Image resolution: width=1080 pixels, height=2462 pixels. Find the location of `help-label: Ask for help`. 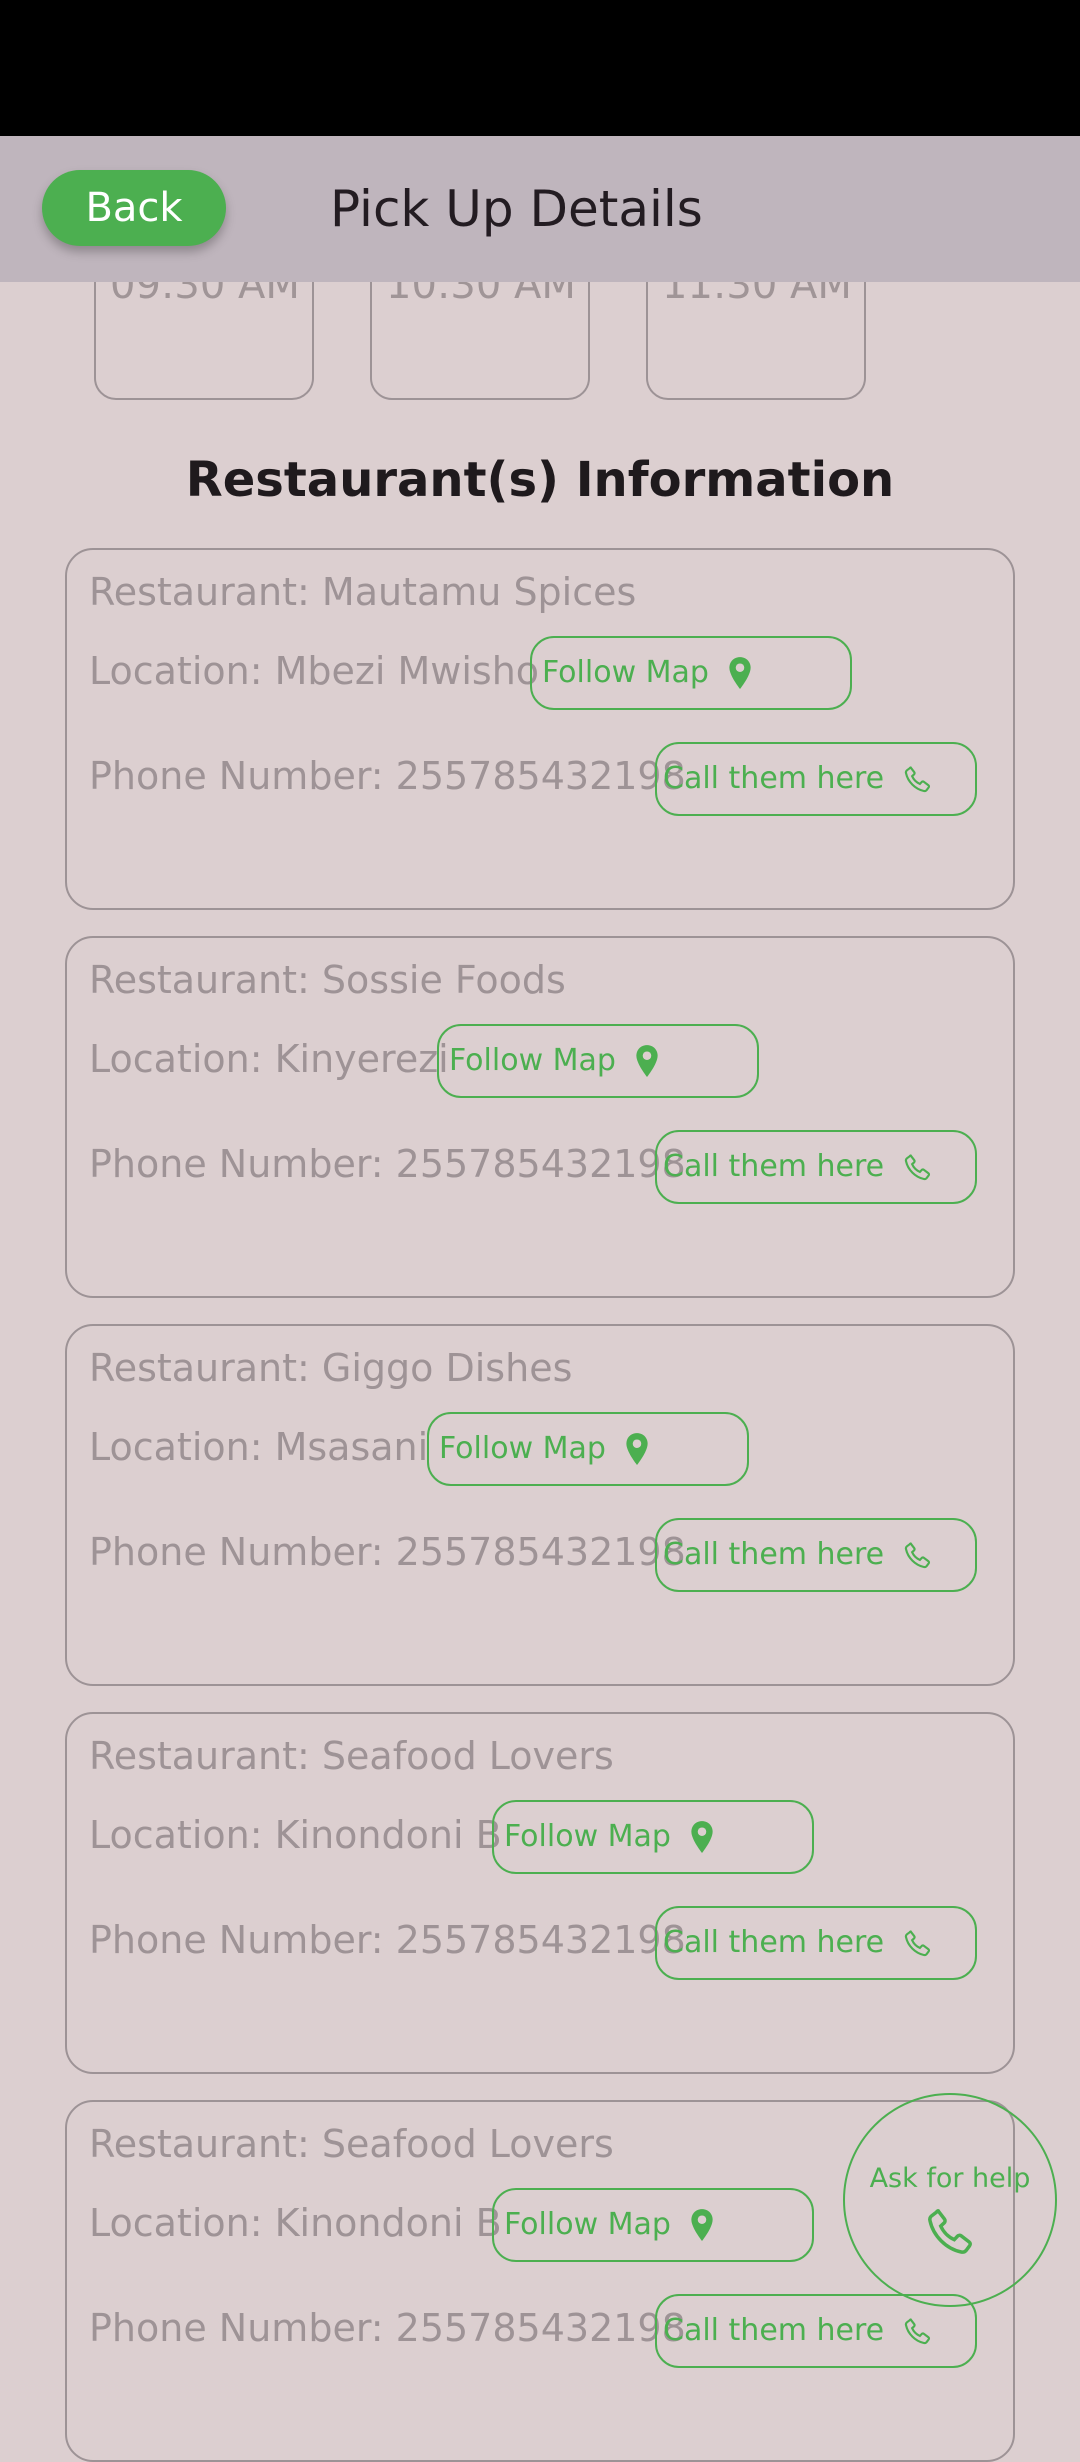

help-label: Ask for help is located at coordinates (950, 2178).